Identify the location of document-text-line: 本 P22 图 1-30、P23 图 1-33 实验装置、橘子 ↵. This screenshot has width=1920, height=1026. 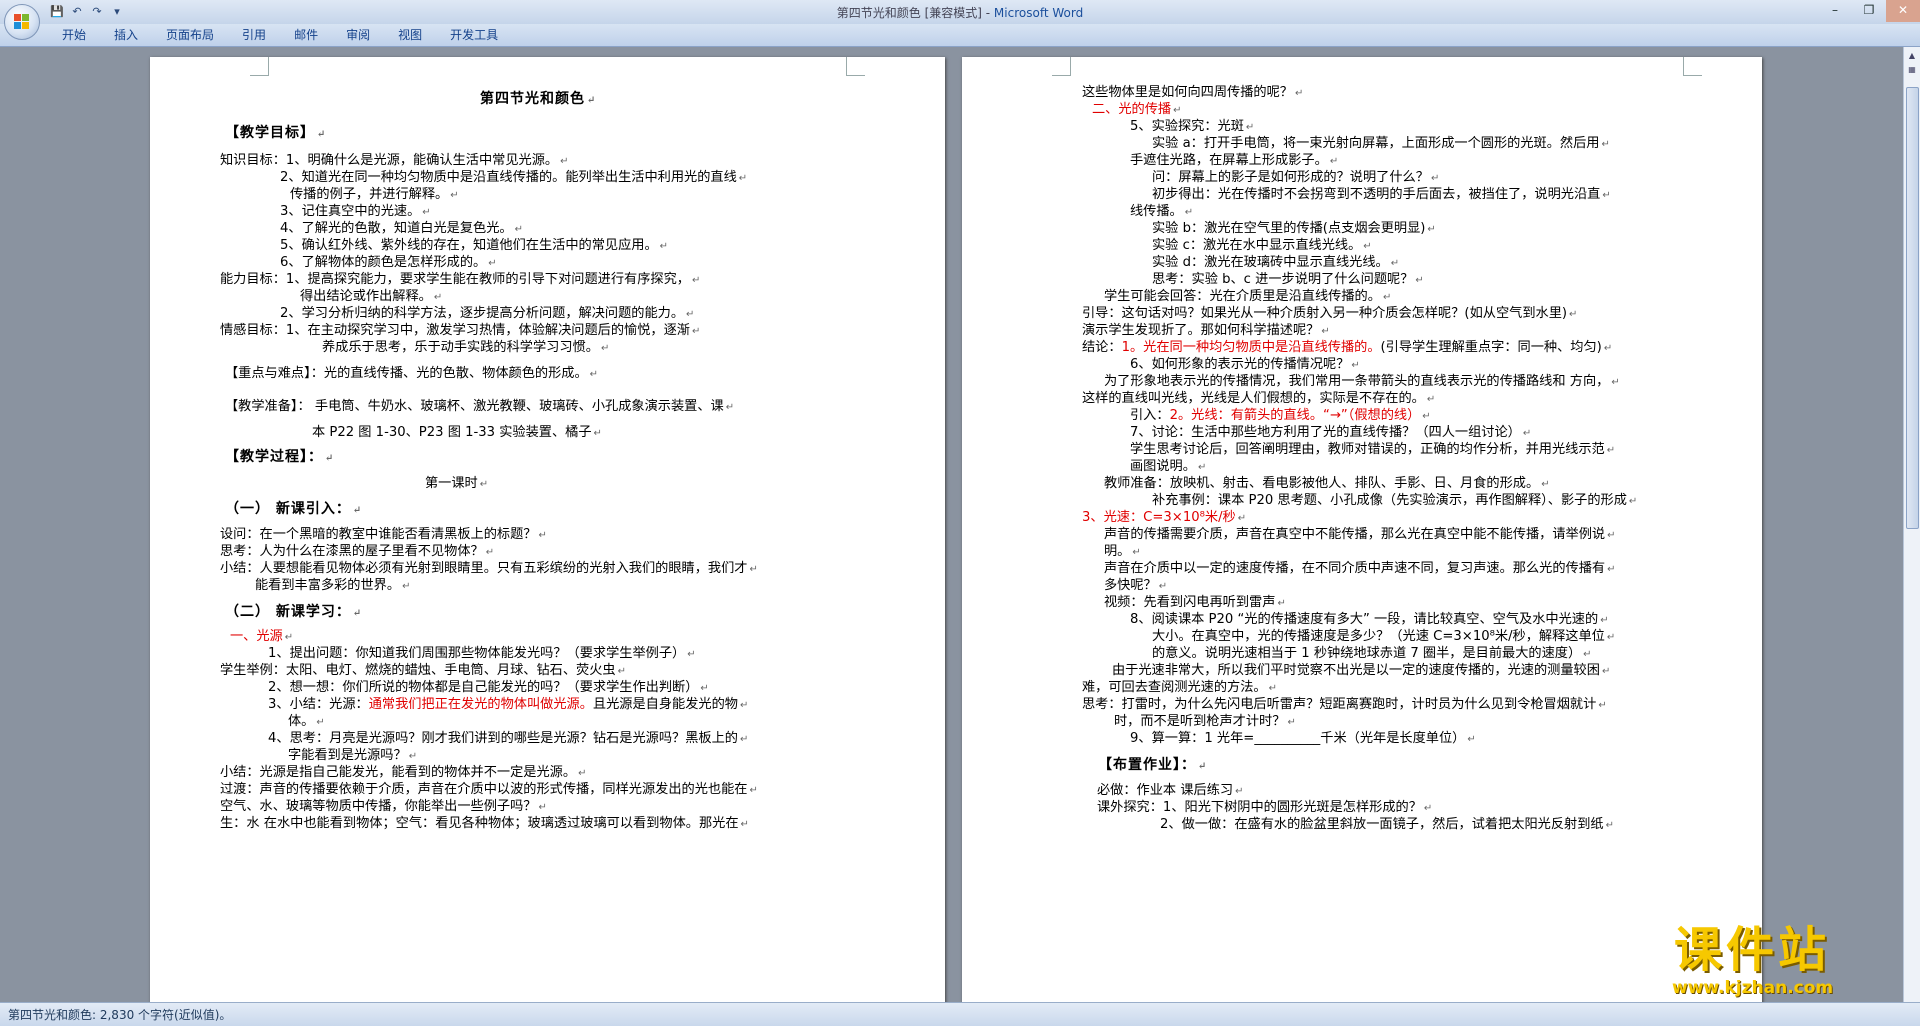
(457, 433).